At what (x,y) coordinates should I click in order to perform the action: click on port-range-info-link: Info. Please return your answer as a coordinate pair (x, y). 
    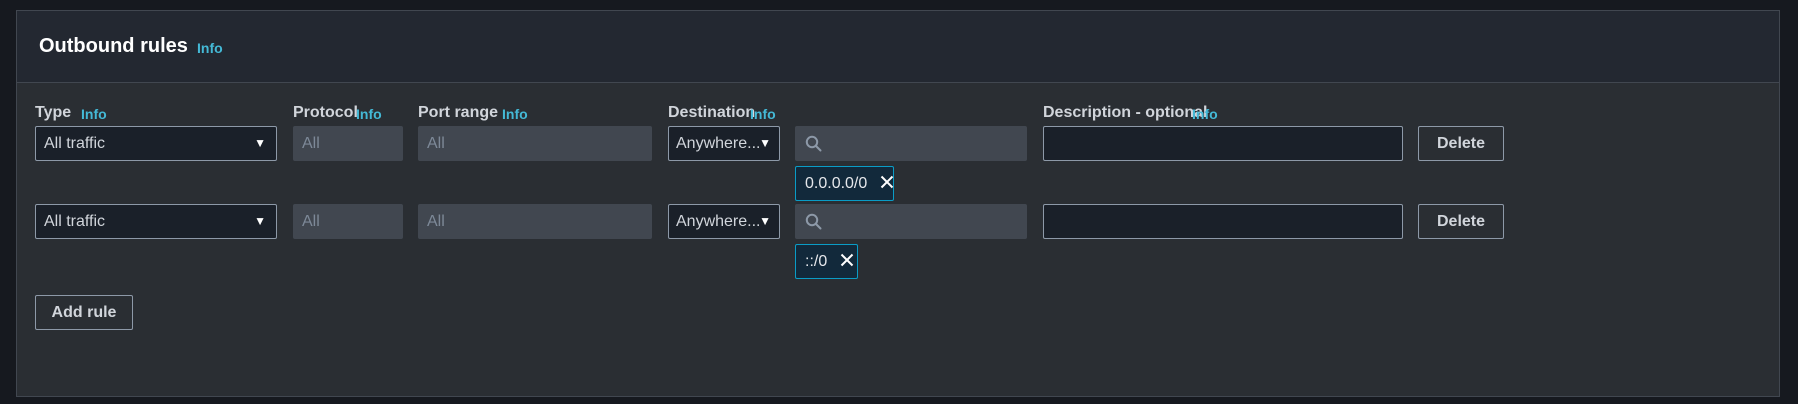
    Looking at the image, I should click on (515, 114).